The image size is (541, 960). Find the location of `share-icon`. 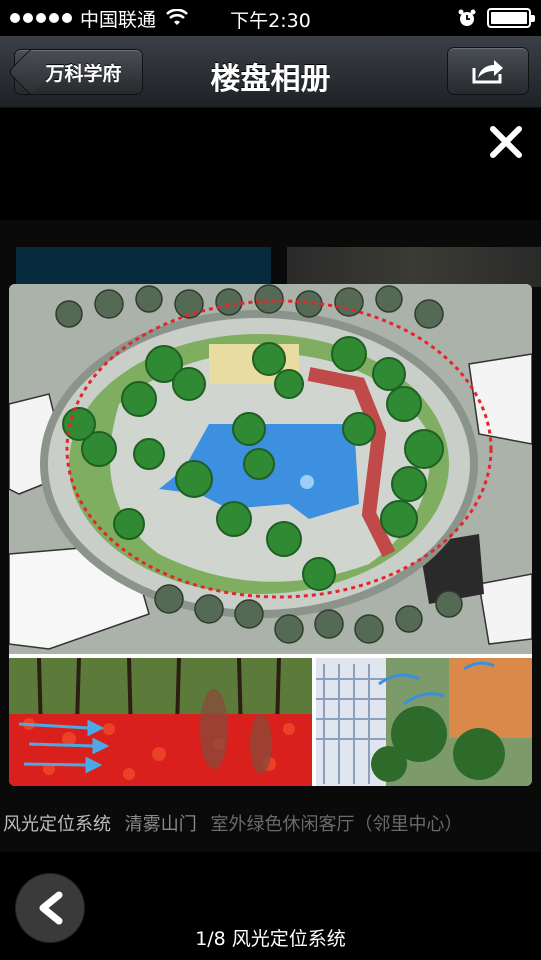

share-icon is located at coordinates (487, 72).